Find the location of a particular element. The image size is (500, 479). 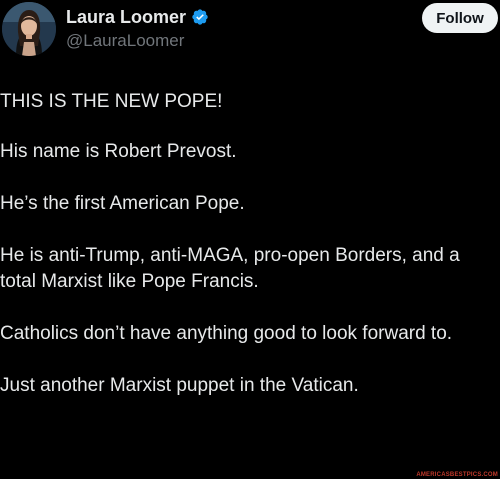

tweet-paragraph: THIS IS THE NEW POPE! is located at coordinates (111, 101).